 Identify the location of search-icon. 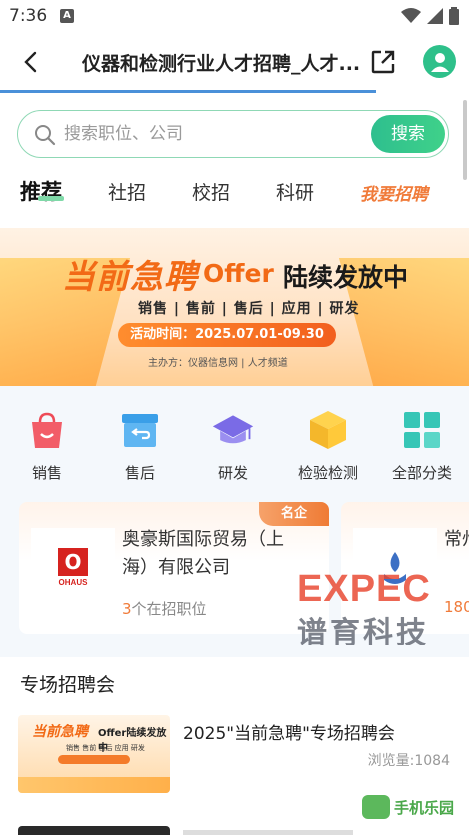
(45, 135).